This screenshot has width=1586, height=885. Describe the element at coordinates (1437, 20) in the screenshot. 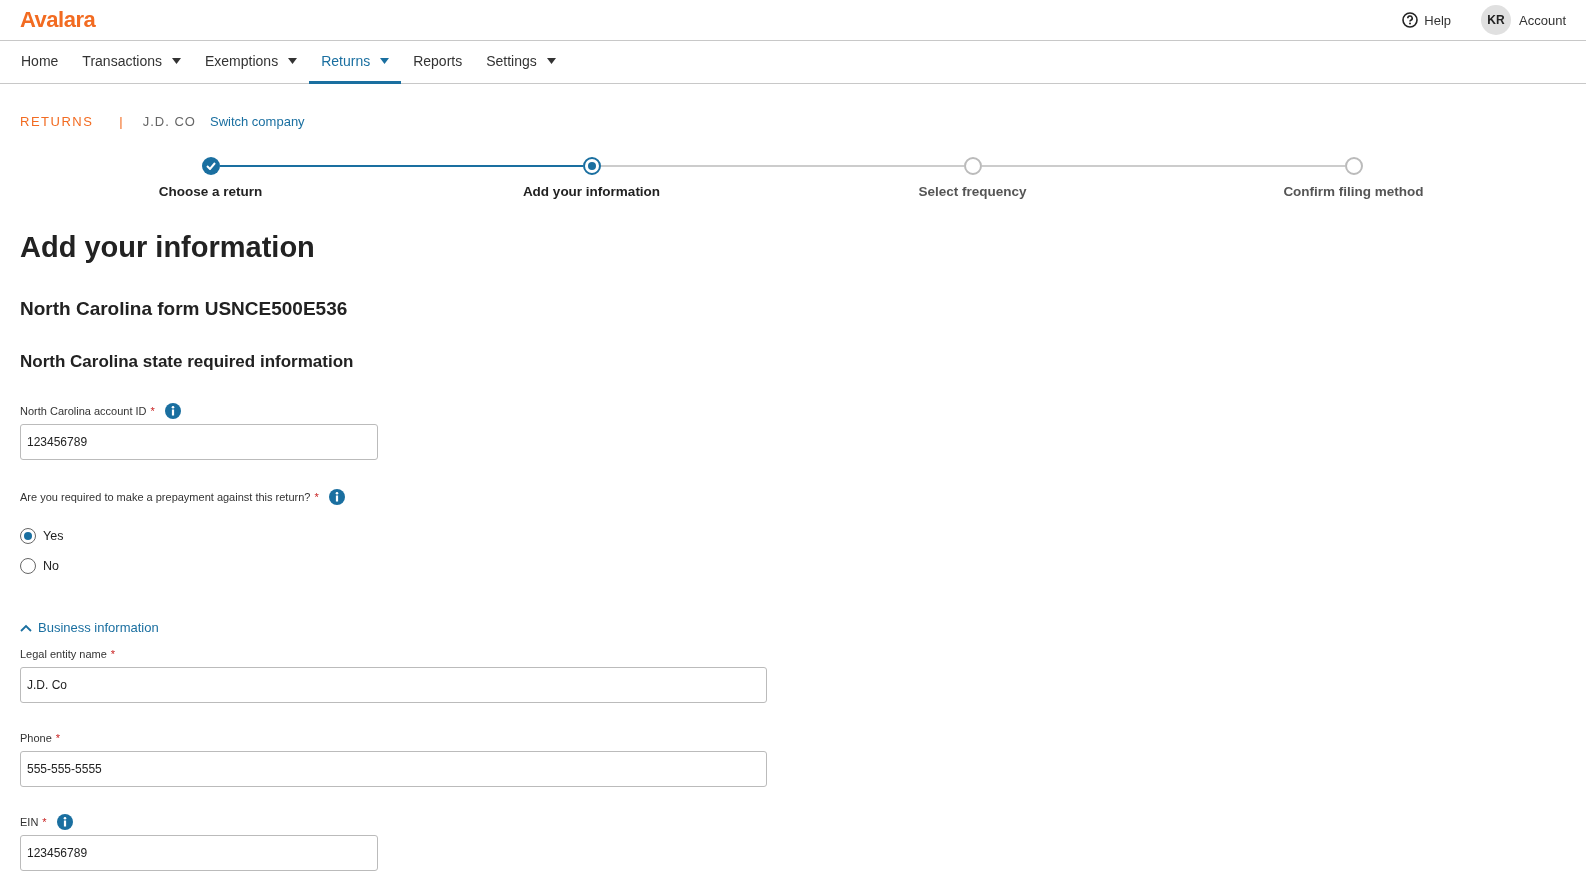

I see `help-link: Help` at that location.